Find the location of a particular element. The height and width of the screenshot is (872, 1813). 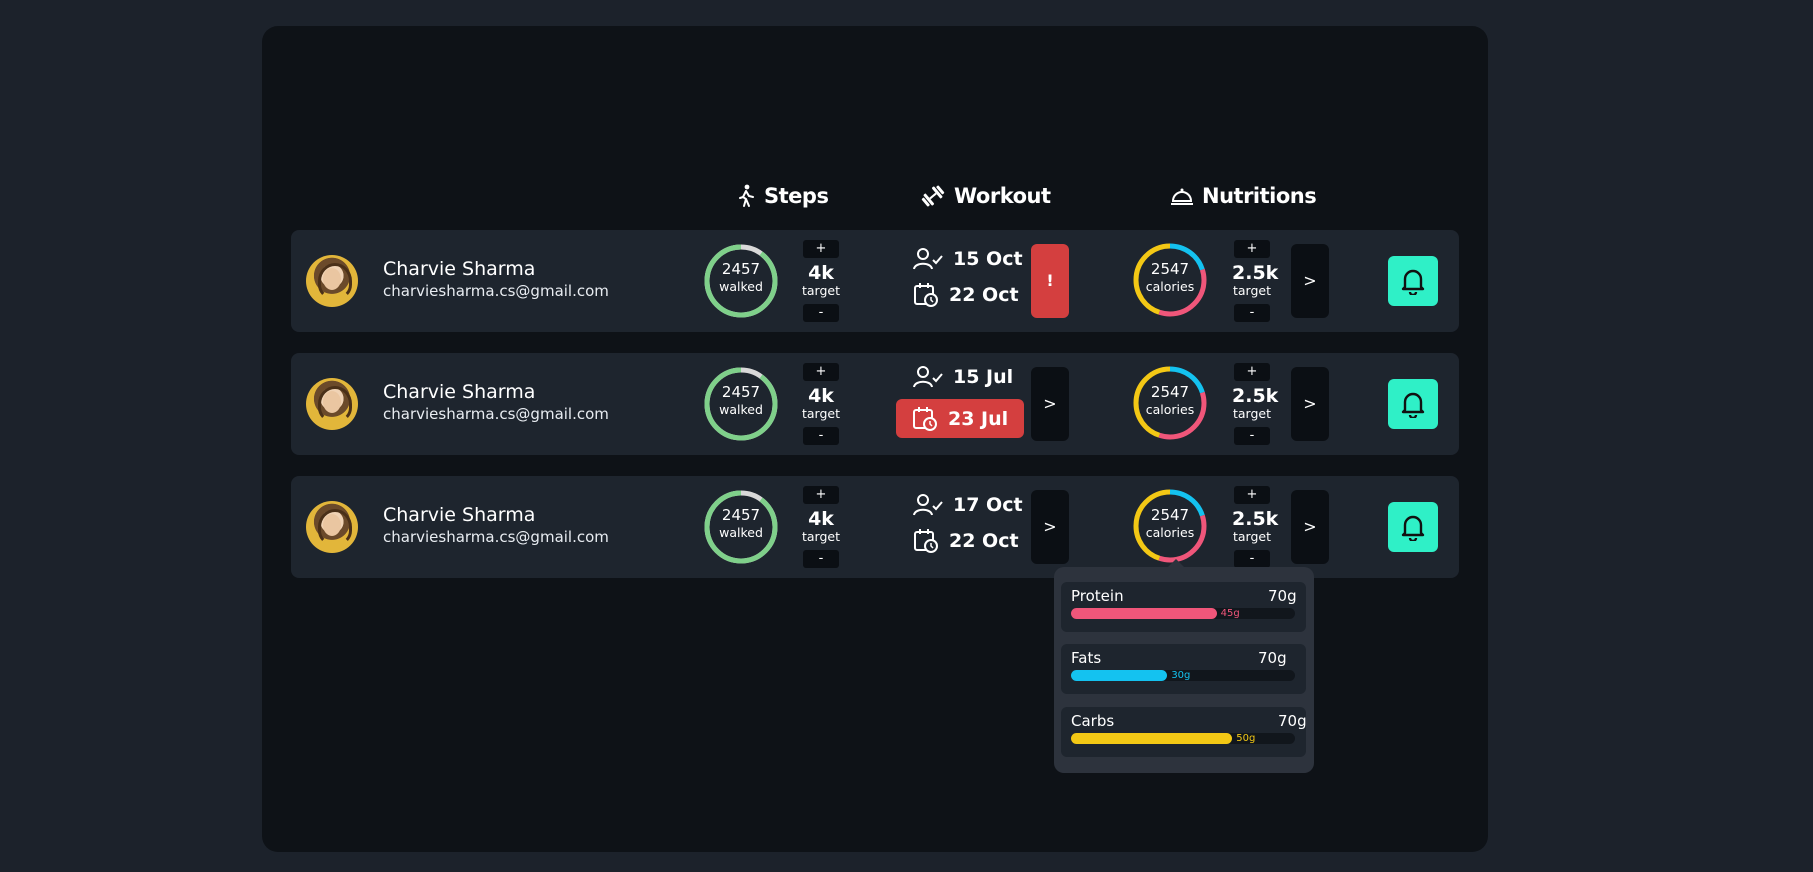

macro-progress-bar: 45g is located at coordinates (1183, 613).